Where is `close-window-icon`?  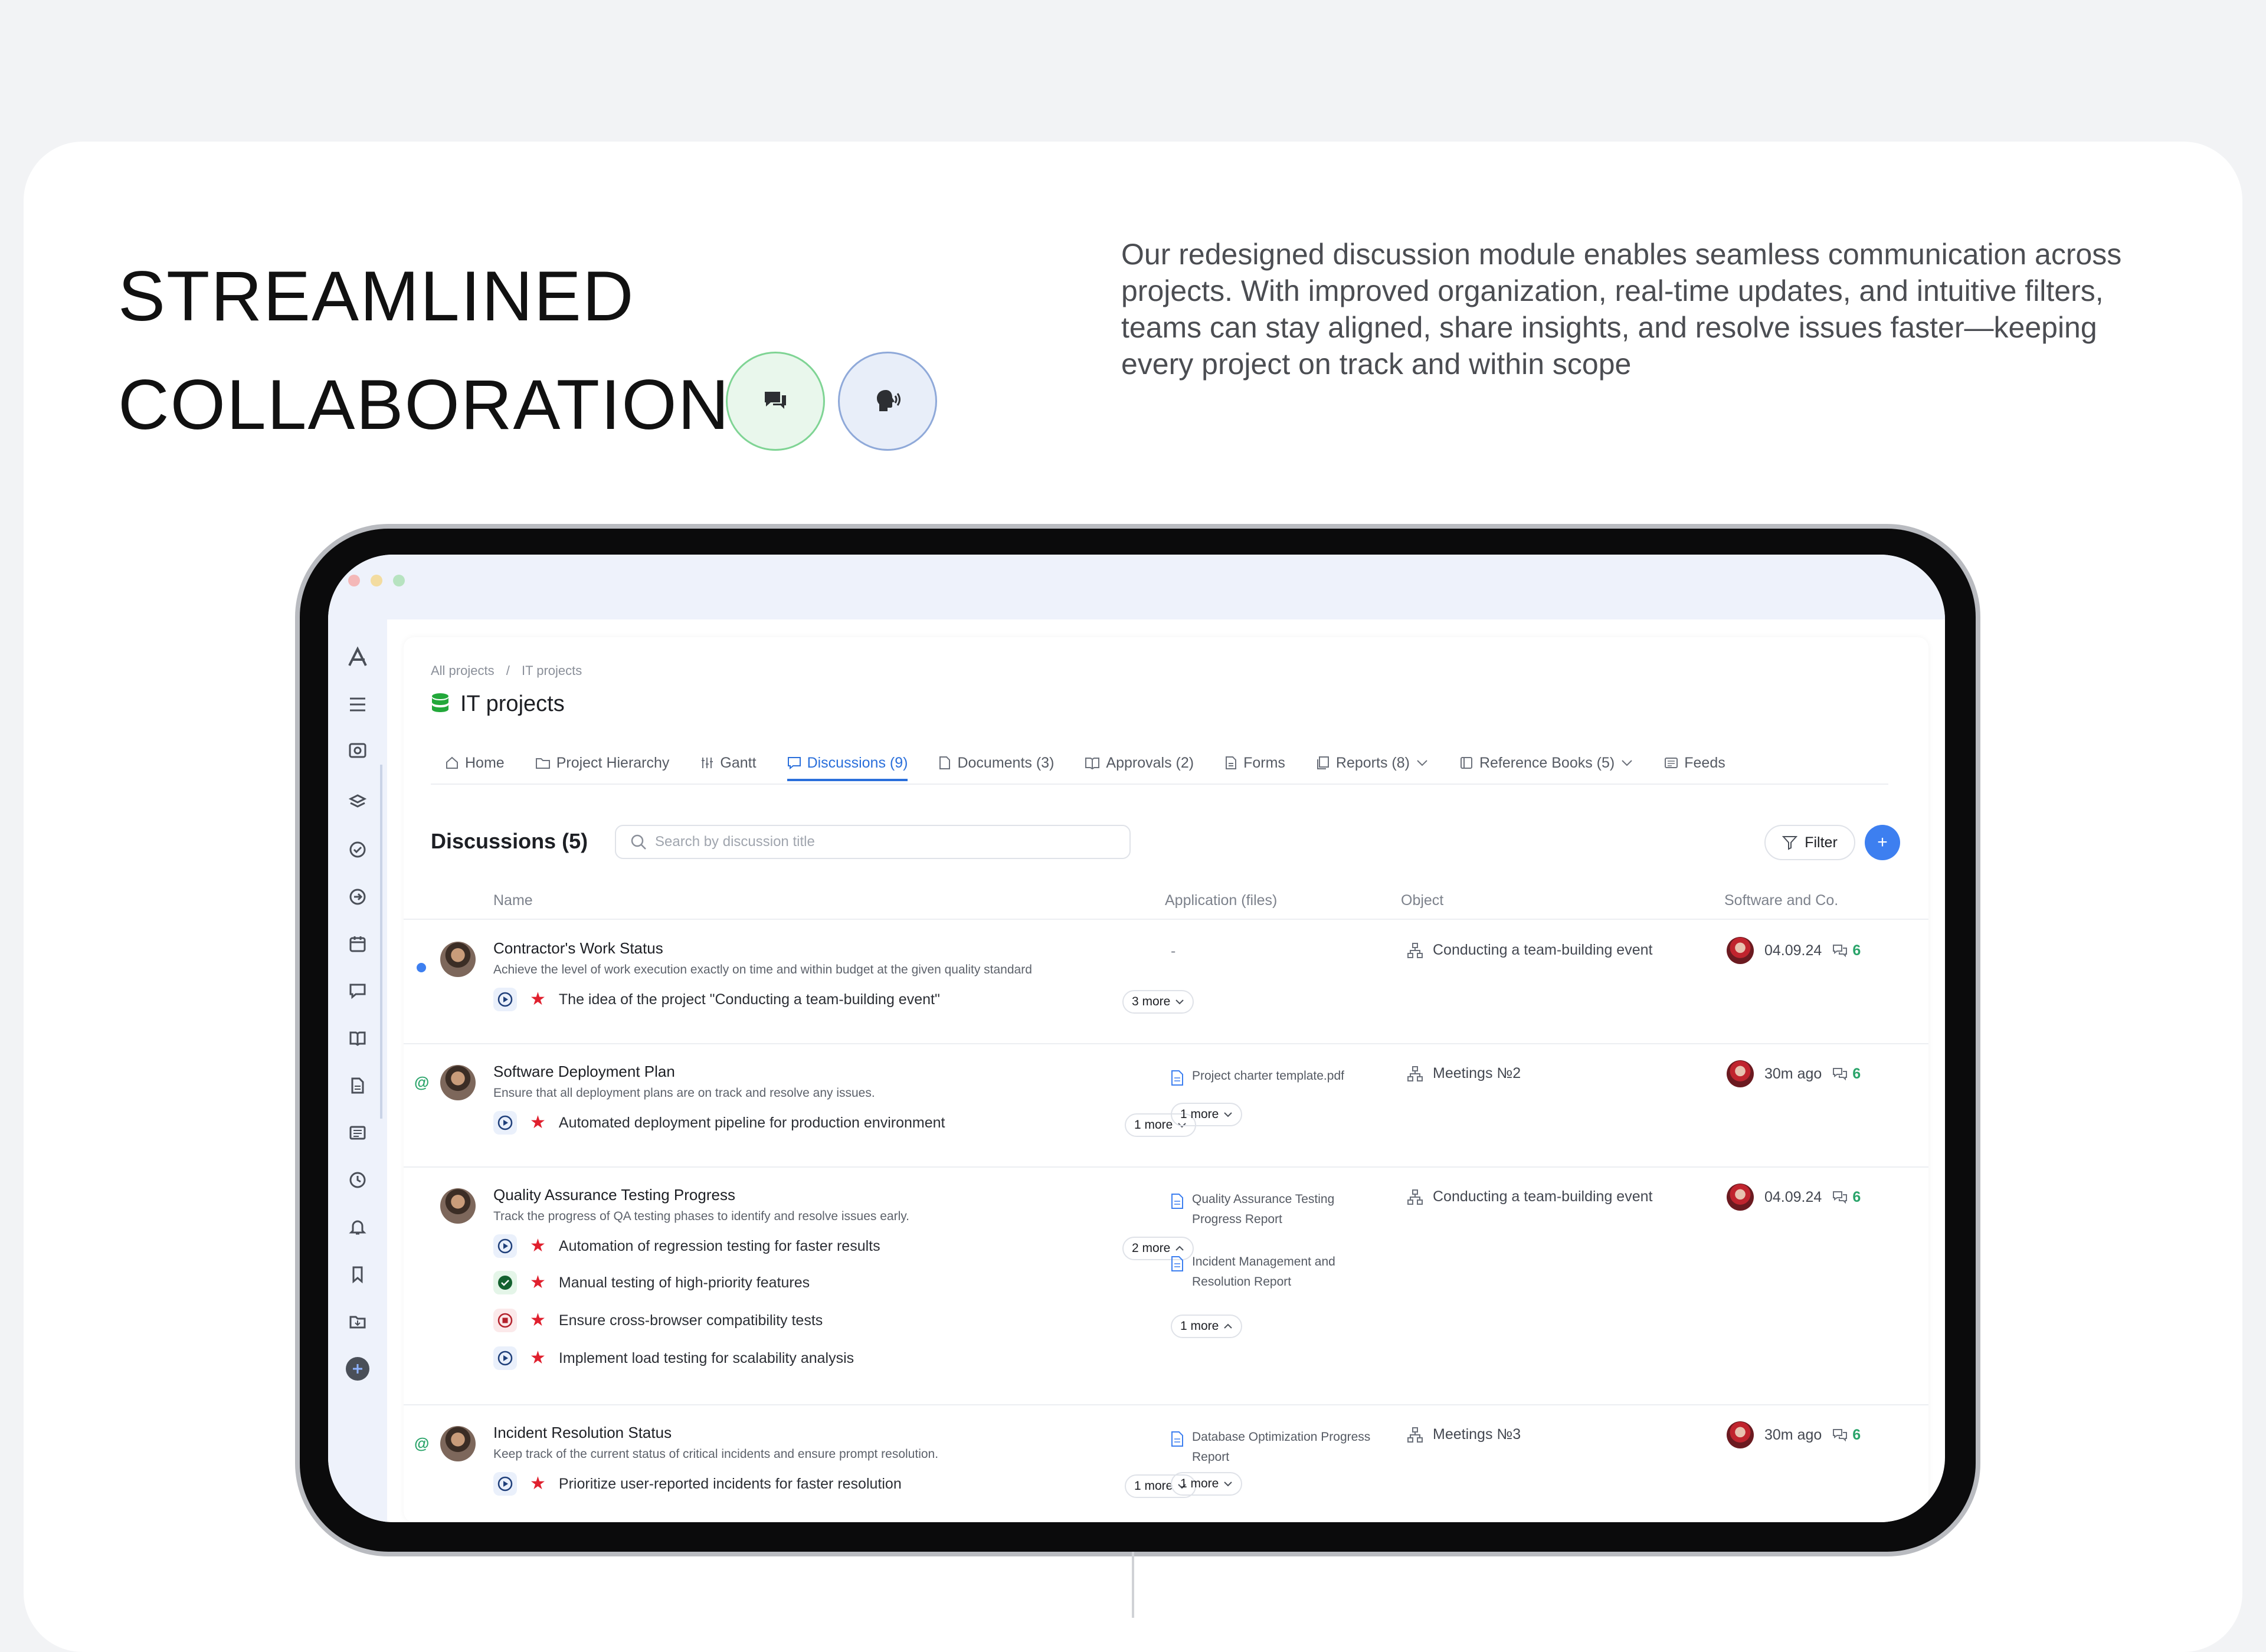
close-window-icon is located at coordinates (354, 580).